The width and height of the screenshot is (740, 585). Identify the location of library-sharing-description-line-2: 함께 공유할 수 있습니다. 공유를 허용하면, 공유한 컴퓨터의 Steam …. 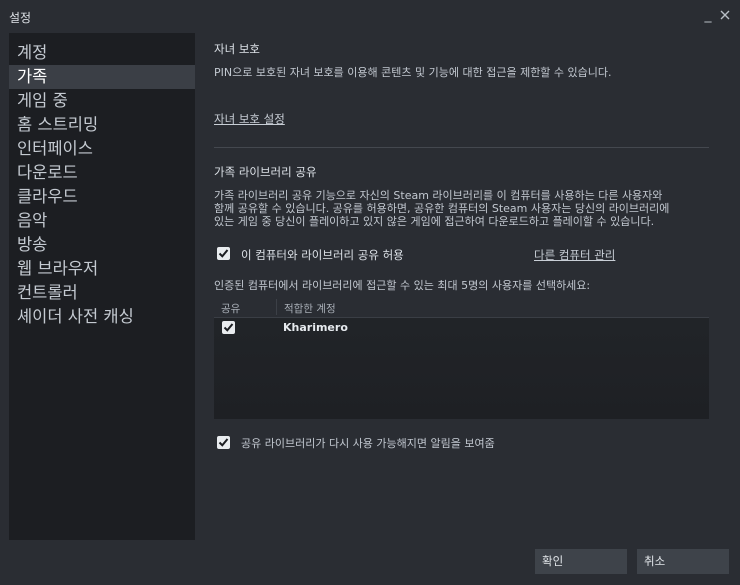
(442, 208).